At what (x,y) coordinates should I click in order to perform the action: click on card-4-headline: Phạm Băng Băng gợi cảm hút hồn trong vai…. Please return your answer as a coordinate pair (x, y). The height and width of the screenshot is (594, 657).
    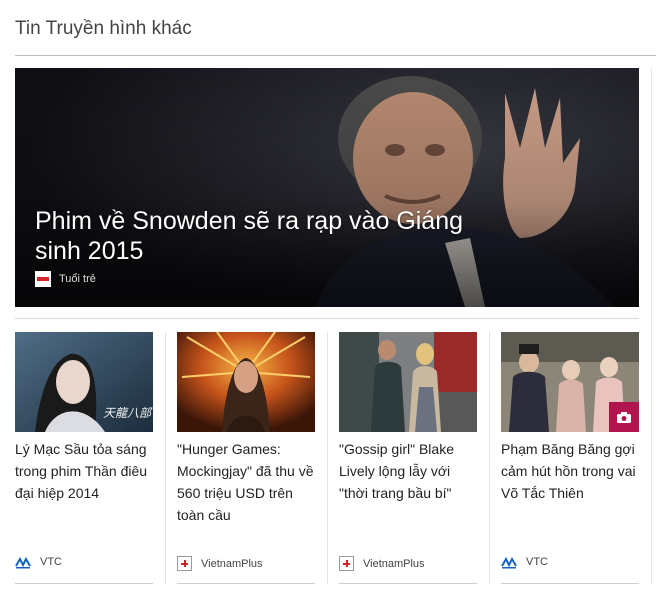
    Looking at the image, I should click on (568, 471).